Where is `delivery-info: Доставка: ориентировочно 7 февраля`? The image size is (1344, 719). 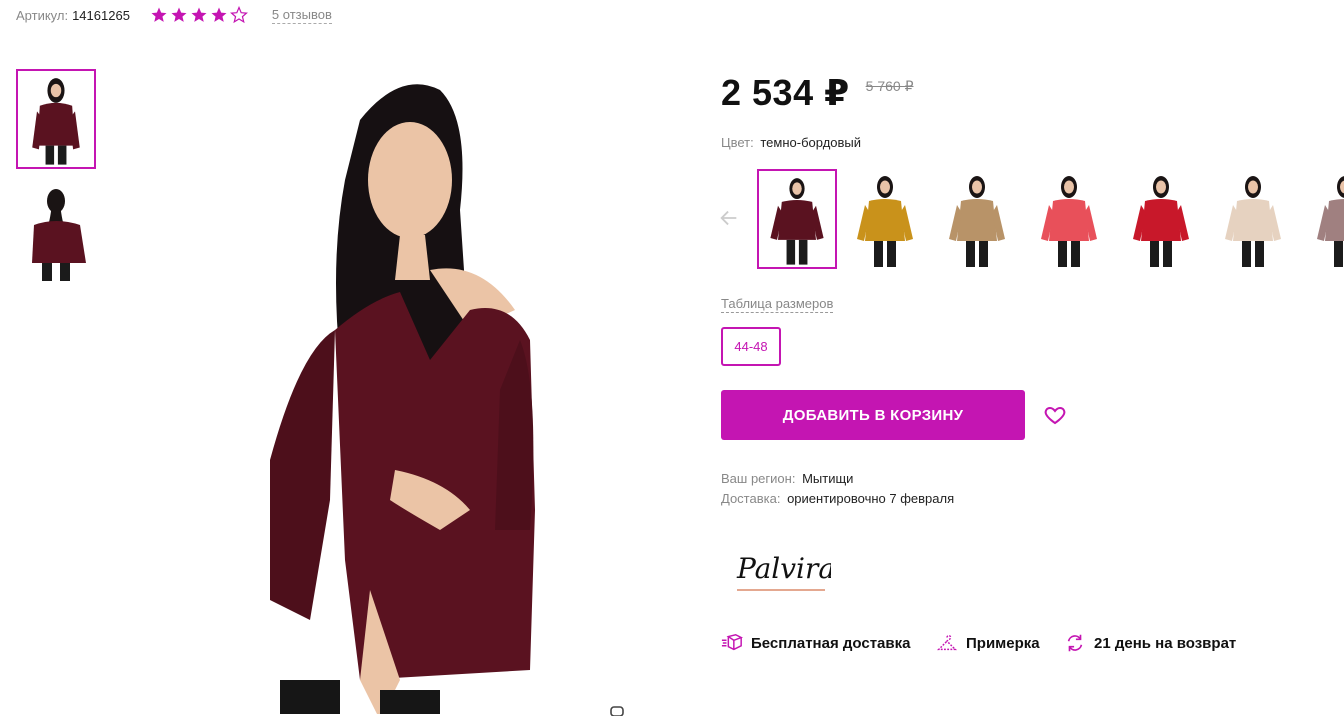 delivery-info: Доставка: ориентировочно 7 февраля is located at coordinates (837, 498).